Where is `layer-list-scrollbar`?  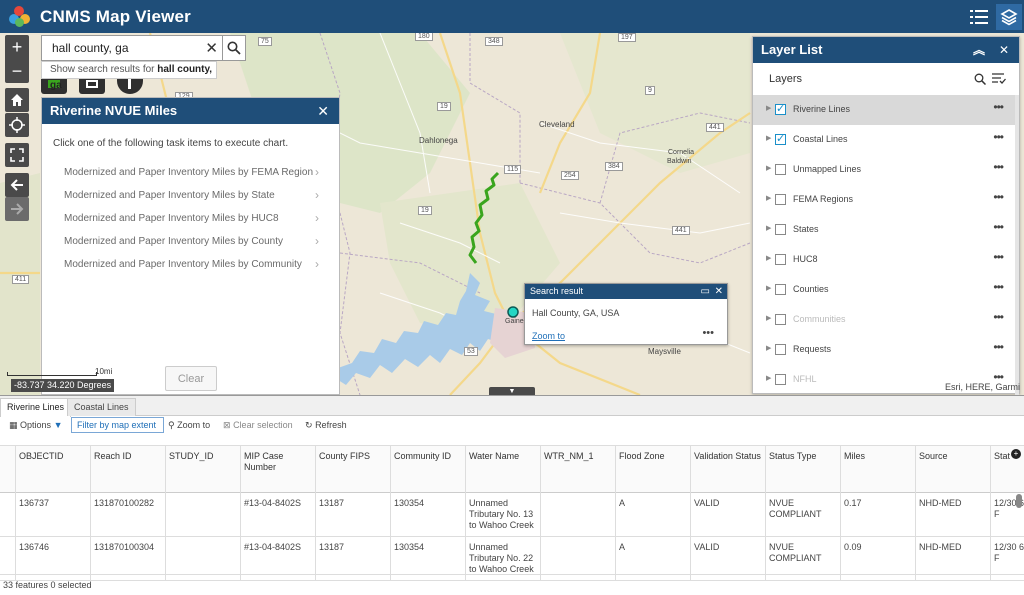 layer-list-scrollbar is located at coordinates (1017, 245).